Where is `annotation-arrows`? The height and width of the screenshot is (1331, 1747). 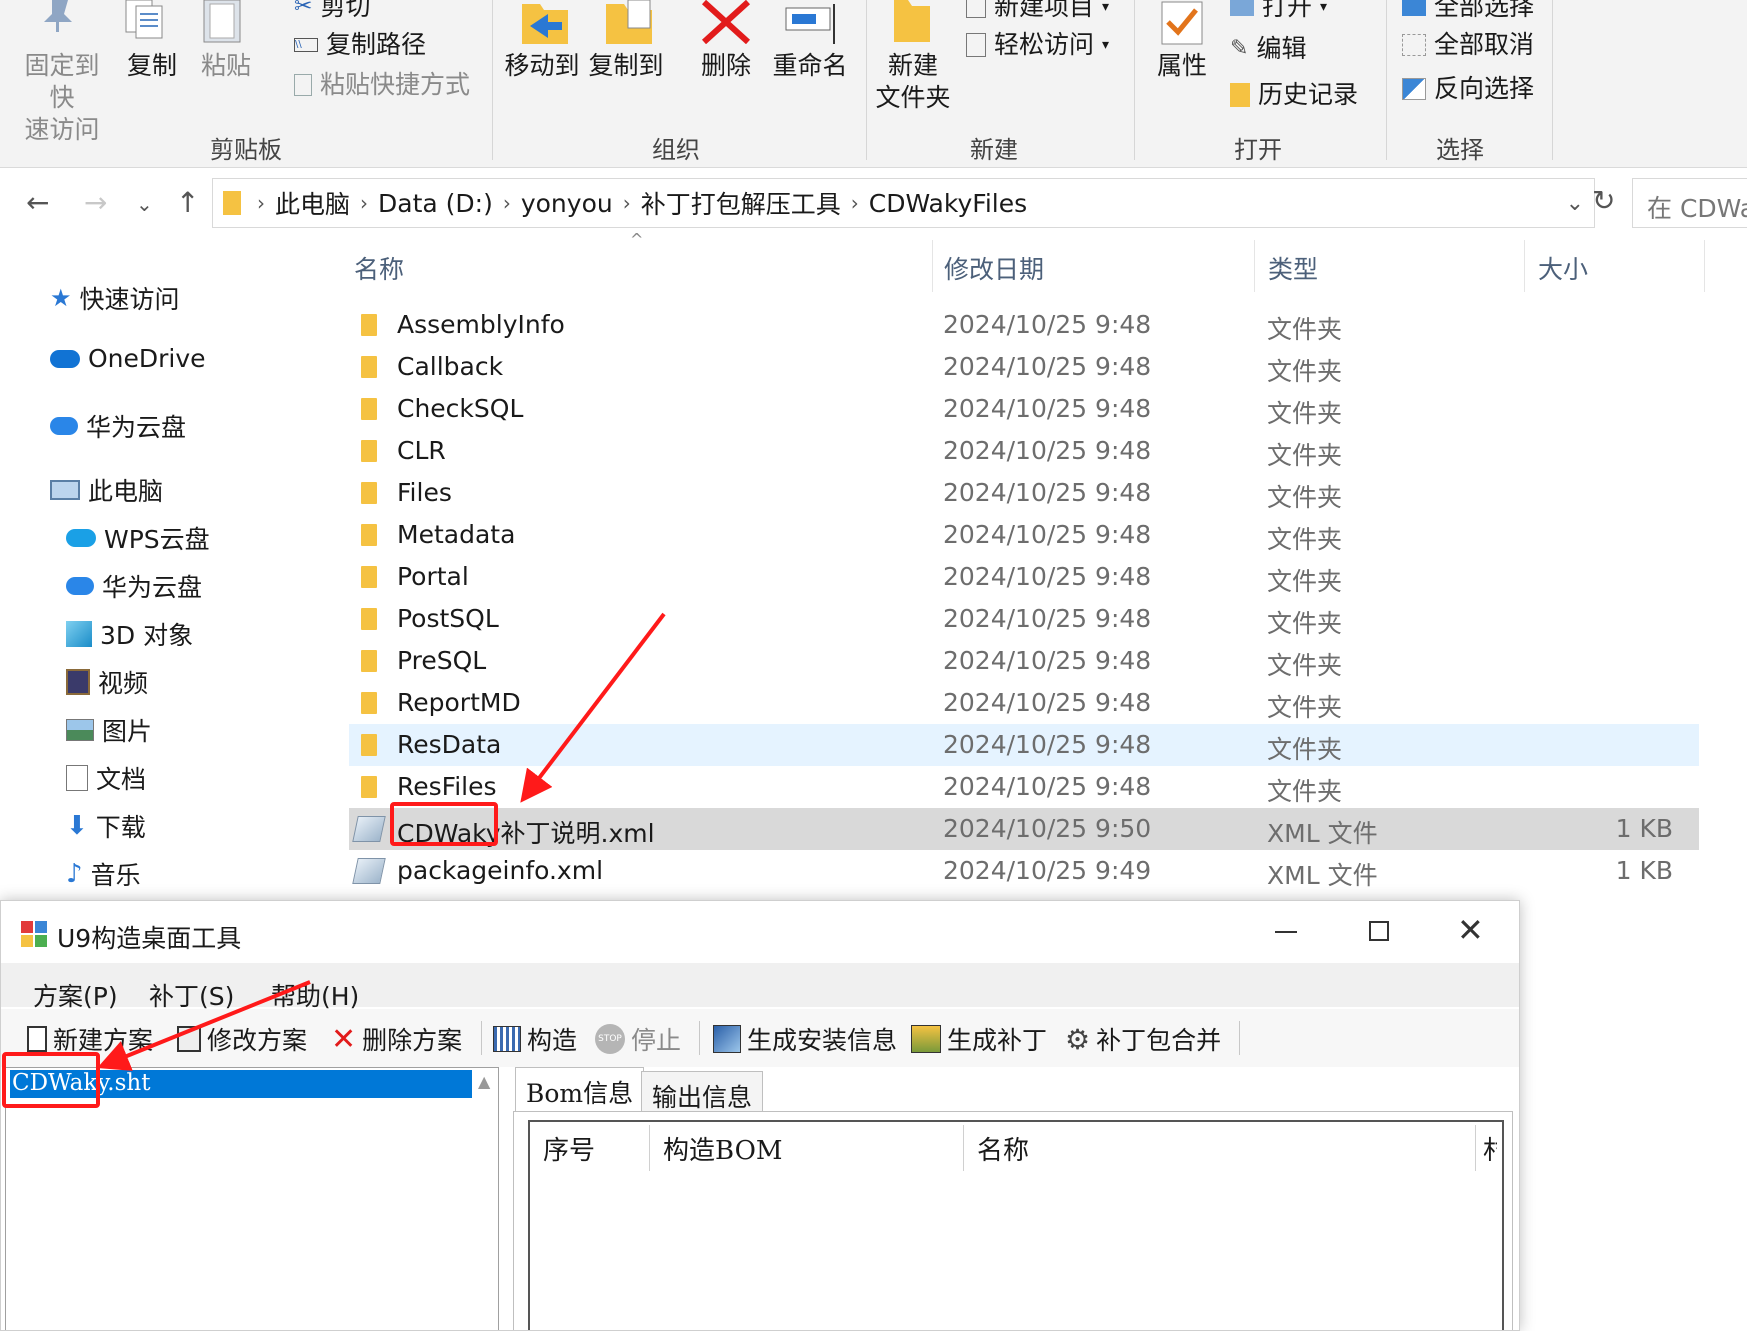
annotation-arrows is located at coordinates (381, 841).